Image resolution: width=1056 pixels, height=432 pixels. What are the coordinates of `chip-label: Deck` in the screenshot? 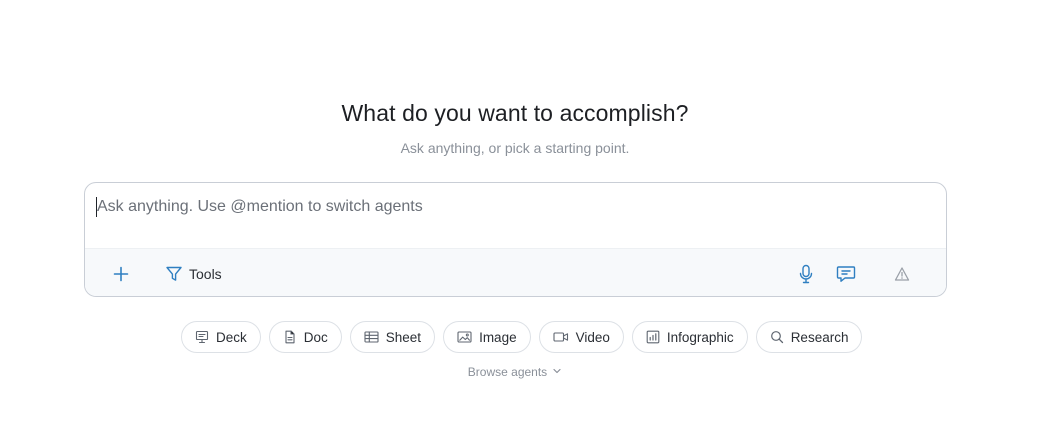 It's located at (231, 337).